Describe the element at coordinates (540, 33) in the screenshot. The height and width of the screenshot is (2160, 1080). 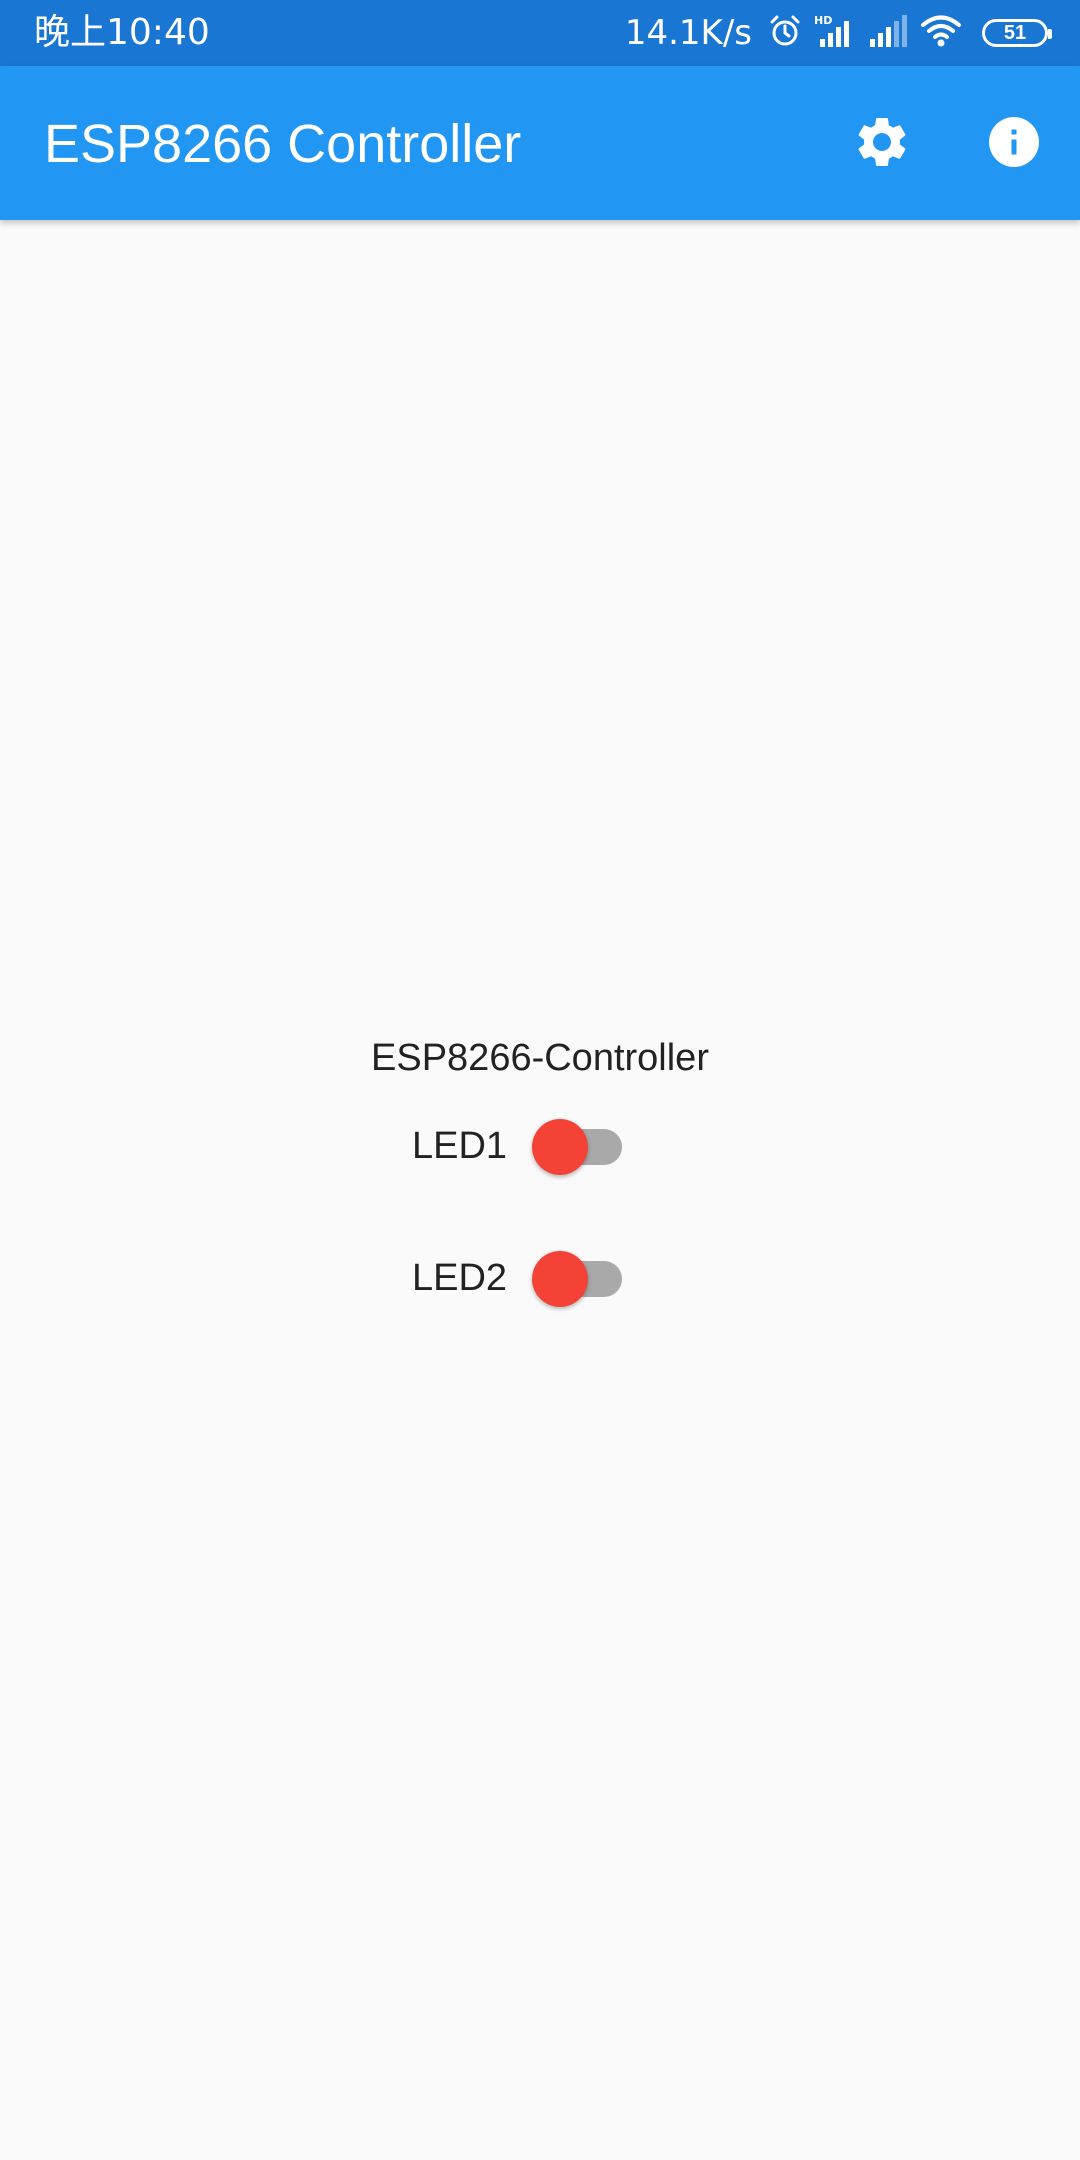
I see `status-bar: 晚上10:40 14.1K/s HD 51` at that location.